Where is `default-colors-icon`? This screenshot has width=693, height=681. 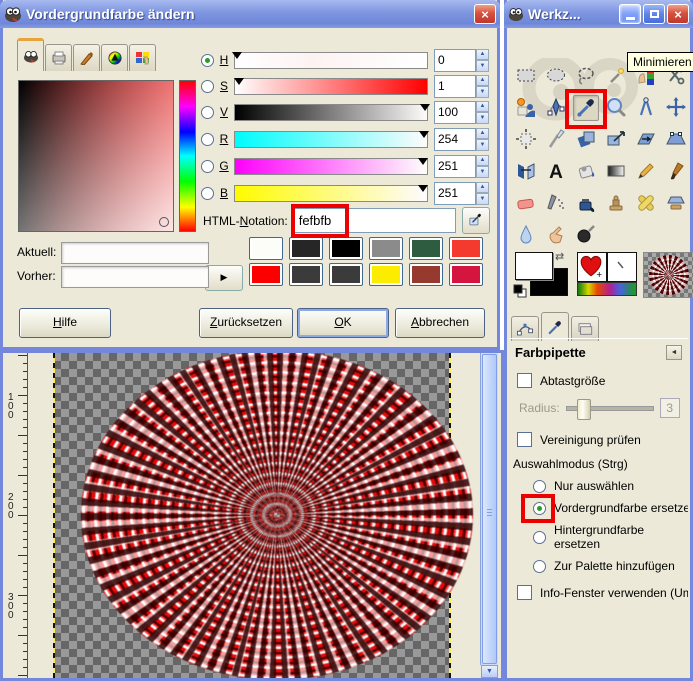 default-colors-icon is located at coordinates (520, 291).